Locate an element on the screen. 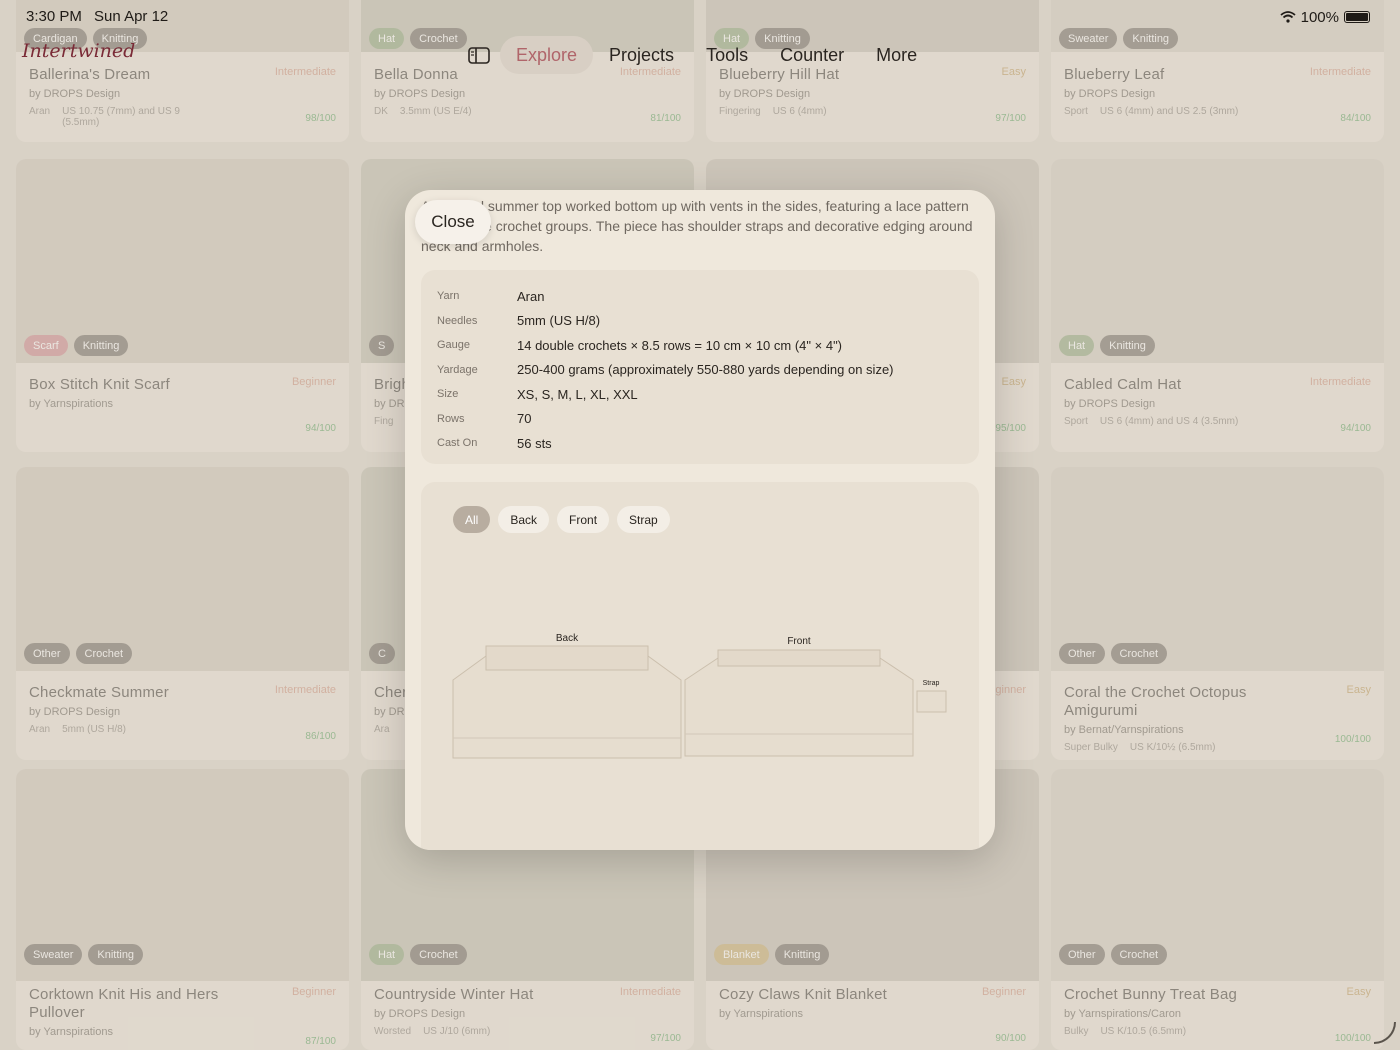 The image size is (1400, 1050). sidebar-toggle-button is located at coordinates (479, 55).